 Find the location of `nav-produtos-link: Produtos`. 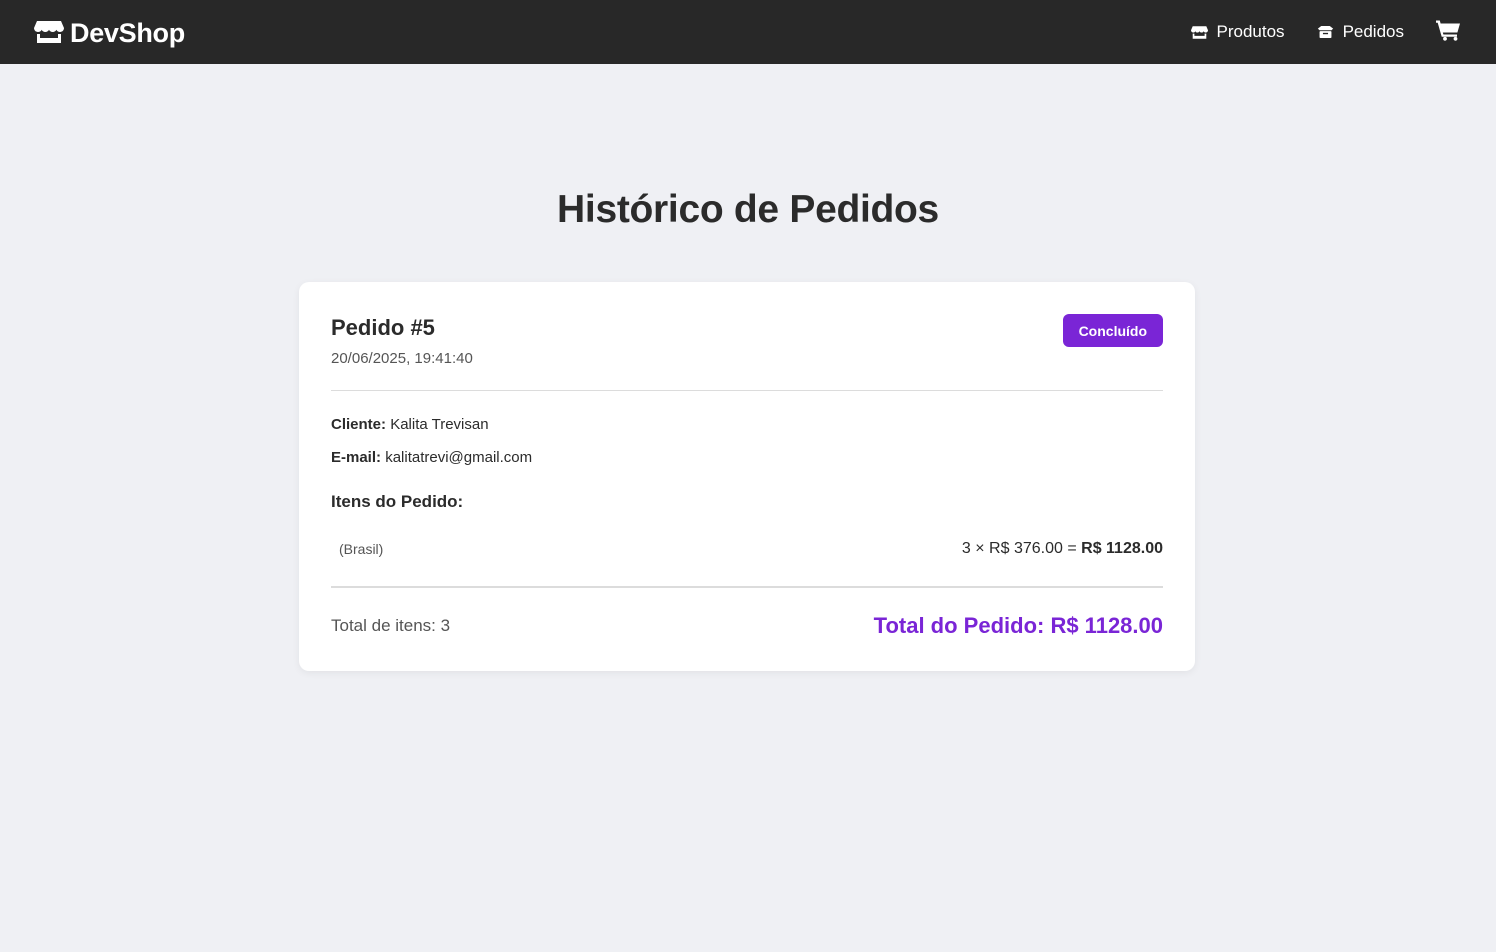

nav-produtos-link: Produtos is located at coordinates (1237, 32).